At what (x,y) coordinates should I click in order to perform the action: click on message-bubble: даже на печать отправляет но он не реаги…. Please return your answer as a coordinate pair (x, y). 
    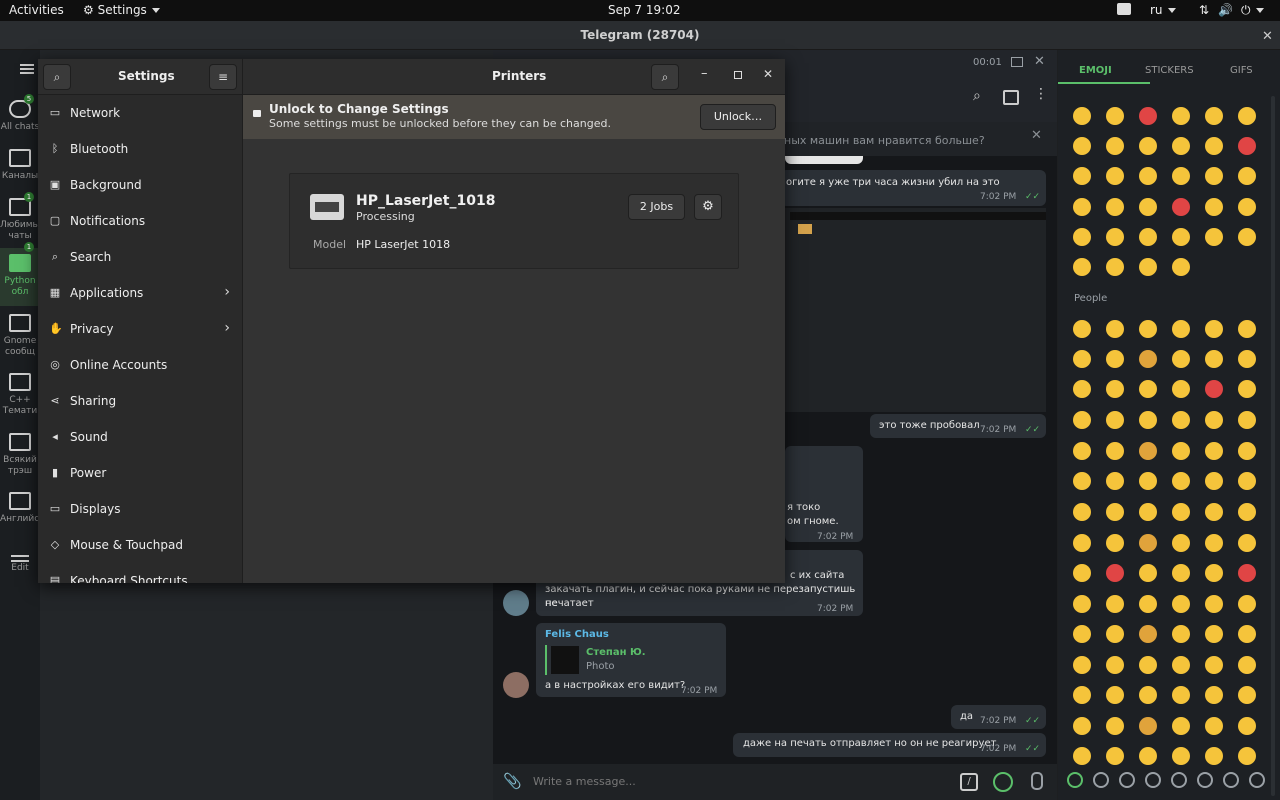
    Looking at the image, I should click on (889, 745).